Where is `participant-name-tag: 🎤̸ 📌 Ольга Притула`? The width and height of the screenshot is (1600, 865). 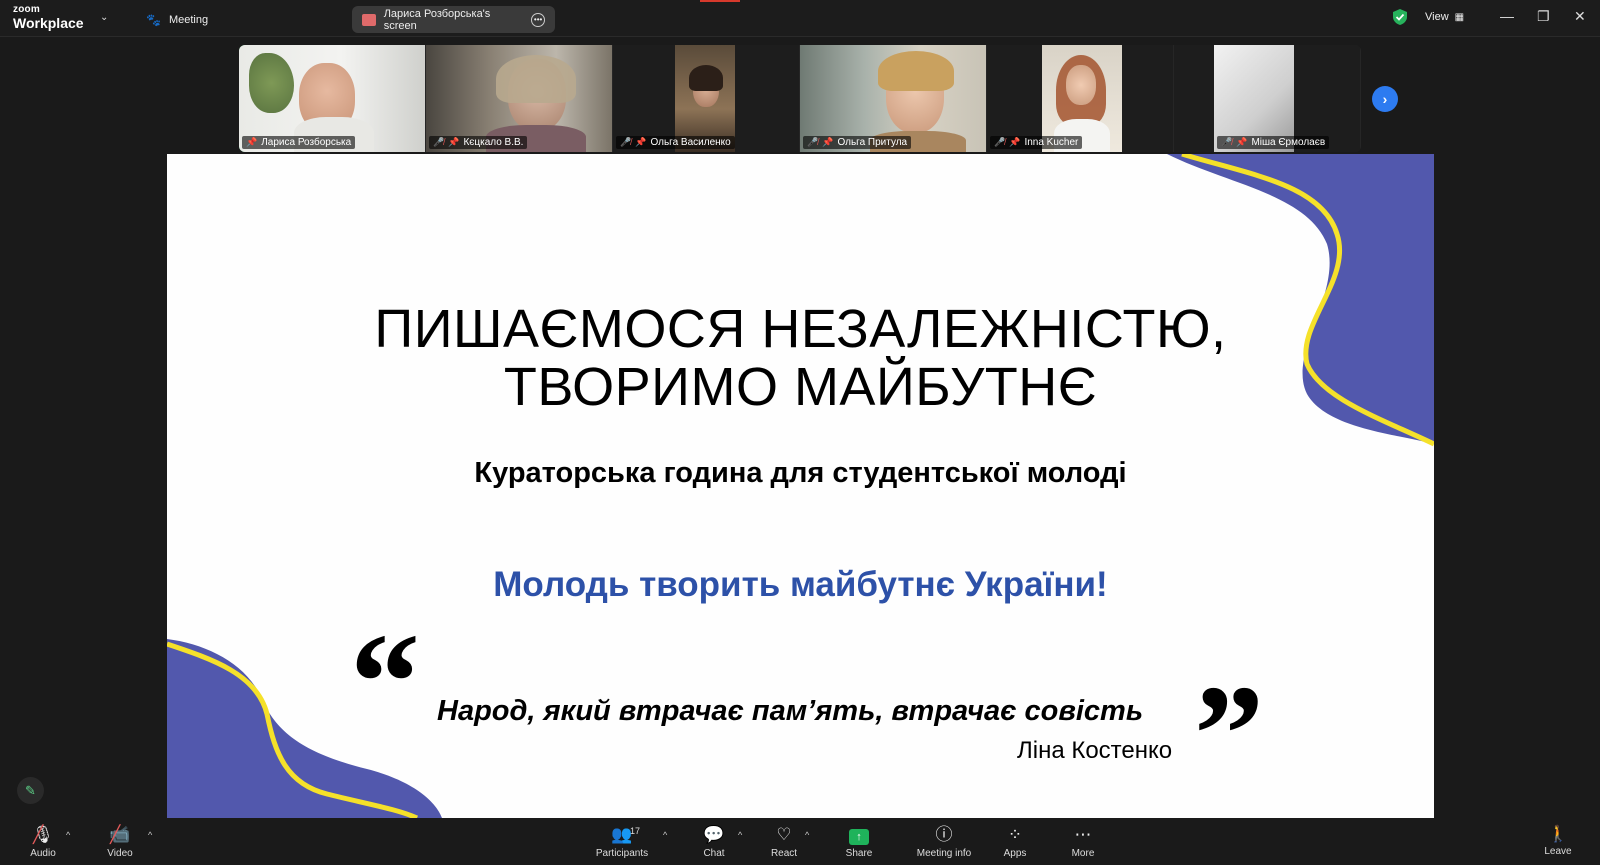
participant-name-tag: 🎤̸ 📌 Ольга Притула is located at coordinates (857, 142).